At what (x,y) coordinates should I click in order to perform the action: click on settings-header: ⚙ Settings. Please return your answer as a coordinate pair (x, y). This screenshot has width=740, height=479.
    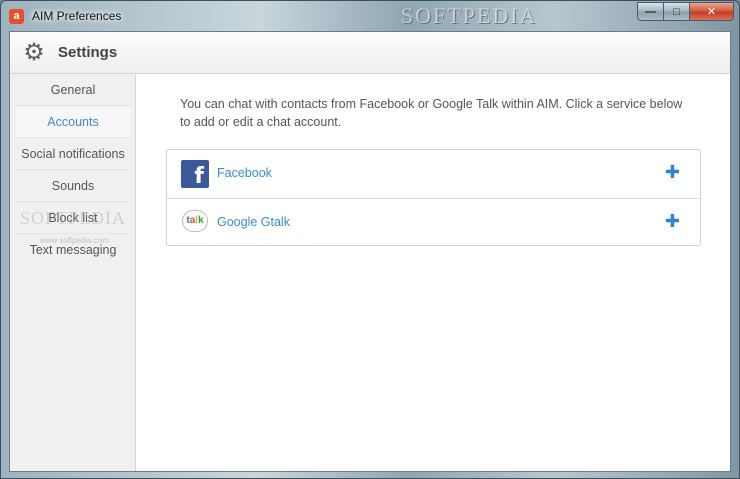
    Looking at the image, I should click on (370, 53).